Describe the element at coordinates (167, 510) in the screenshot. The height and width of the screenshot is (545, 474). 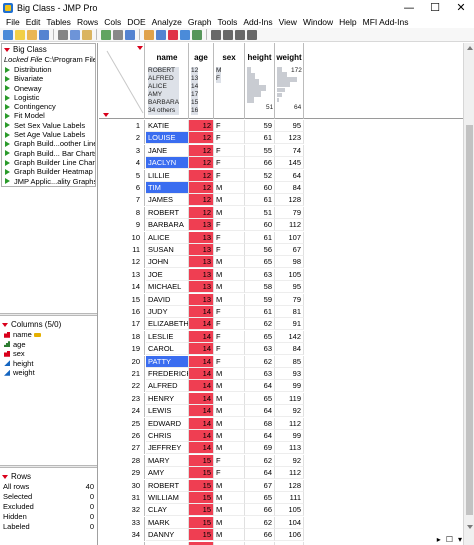
I see `cell-name: CLAY` at that location.